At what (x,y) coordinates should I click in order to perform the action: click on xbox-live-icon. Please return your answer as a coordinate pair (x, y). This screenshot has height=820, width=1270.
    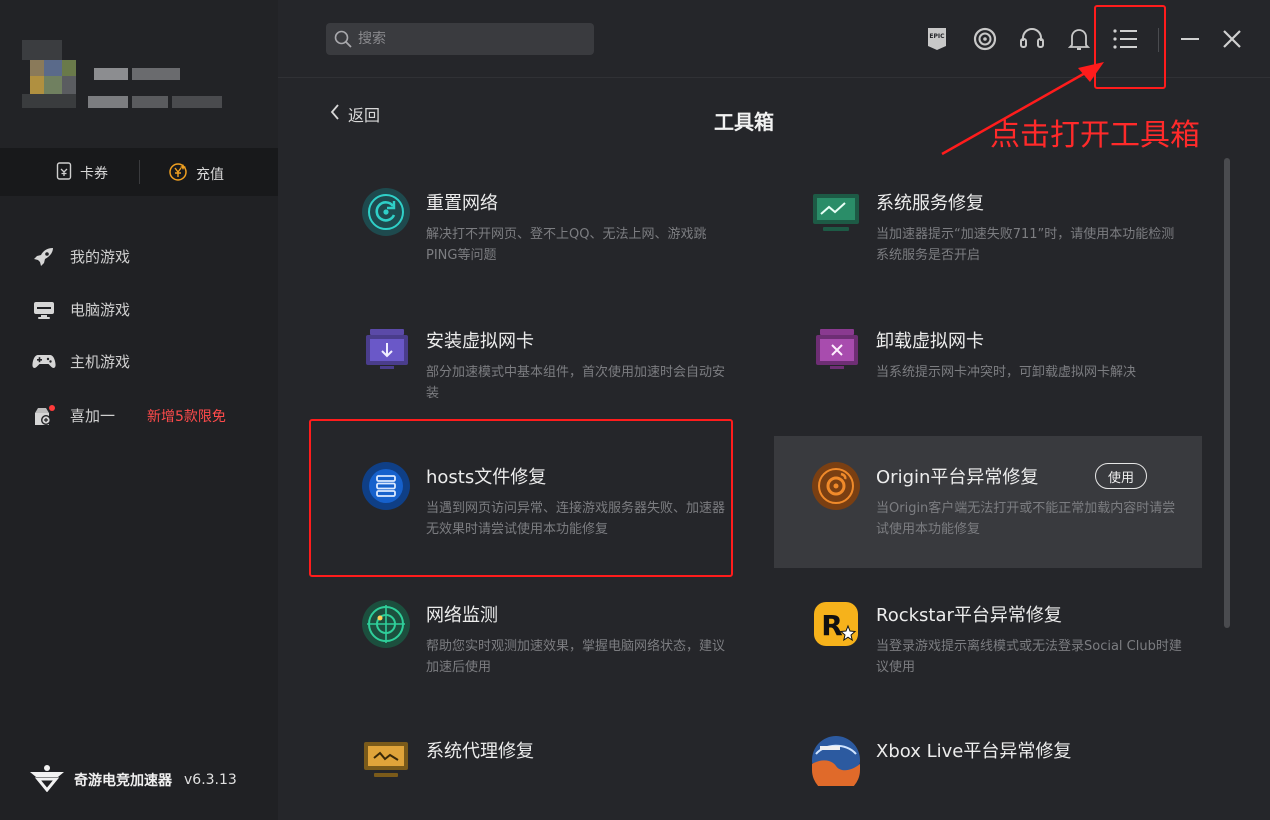
    Looking at the image, I should click on (836, 760).